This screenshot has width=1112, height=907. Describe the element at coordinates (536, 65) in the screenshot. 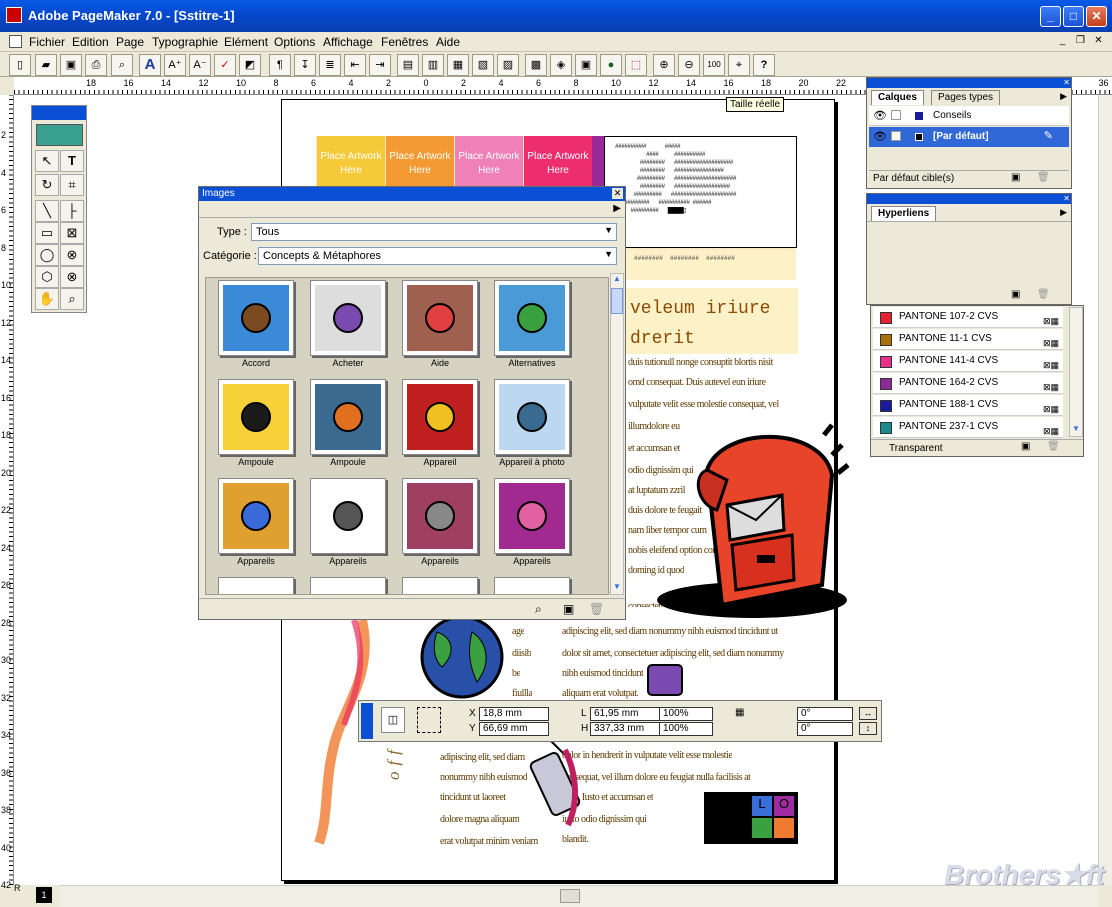

I see `image-icon: ▩` at that location.